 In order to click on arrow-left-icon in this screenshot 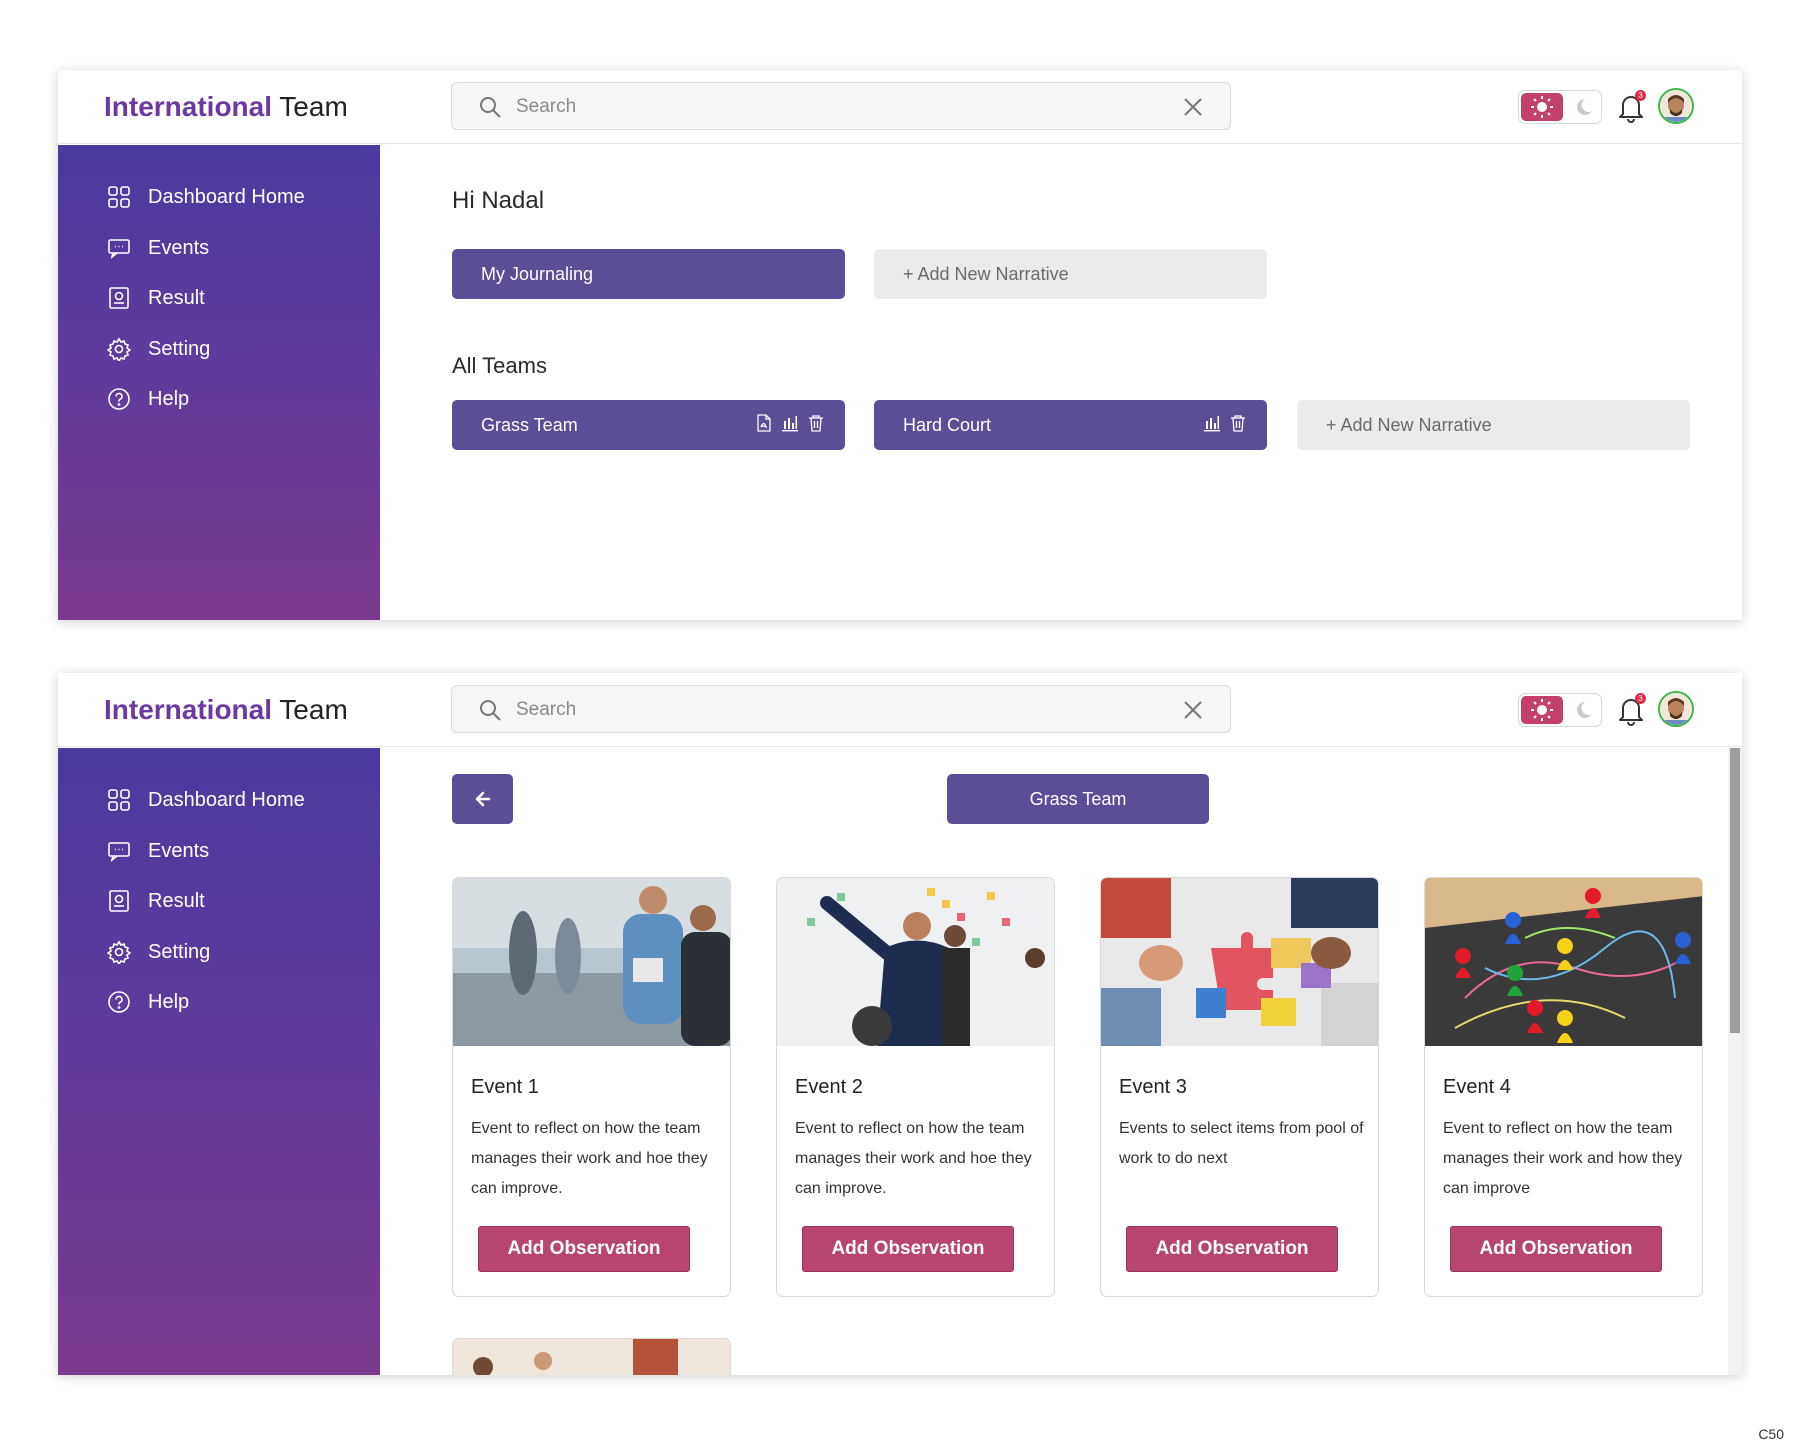, I will do `click(482, 799)`.